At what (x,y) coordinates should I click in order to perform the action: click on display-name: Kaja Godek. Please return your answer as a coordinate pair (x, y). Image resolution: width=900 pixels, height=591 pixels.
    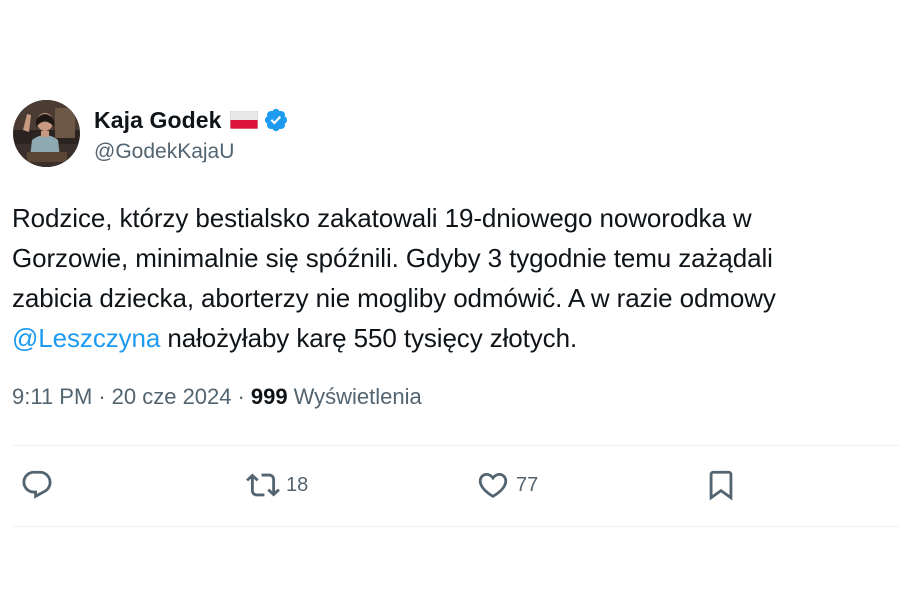
    Looking at the image, I should click on (158, 120).